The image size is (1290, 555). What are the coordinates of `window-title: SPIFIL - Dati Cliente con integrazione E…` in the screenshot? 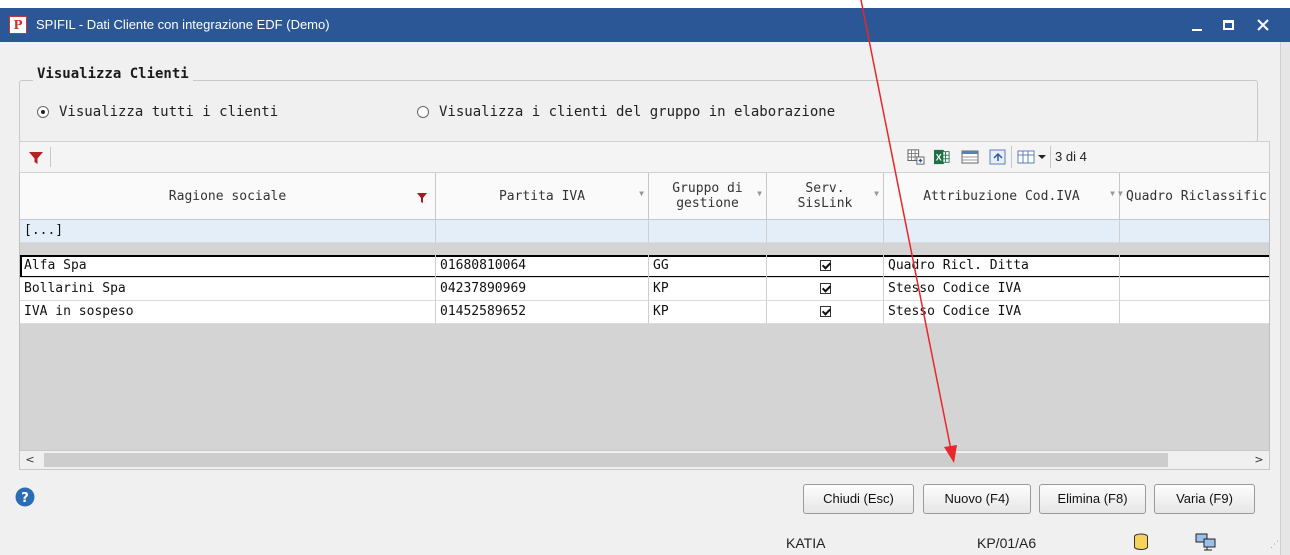 It's located at (183, 24).